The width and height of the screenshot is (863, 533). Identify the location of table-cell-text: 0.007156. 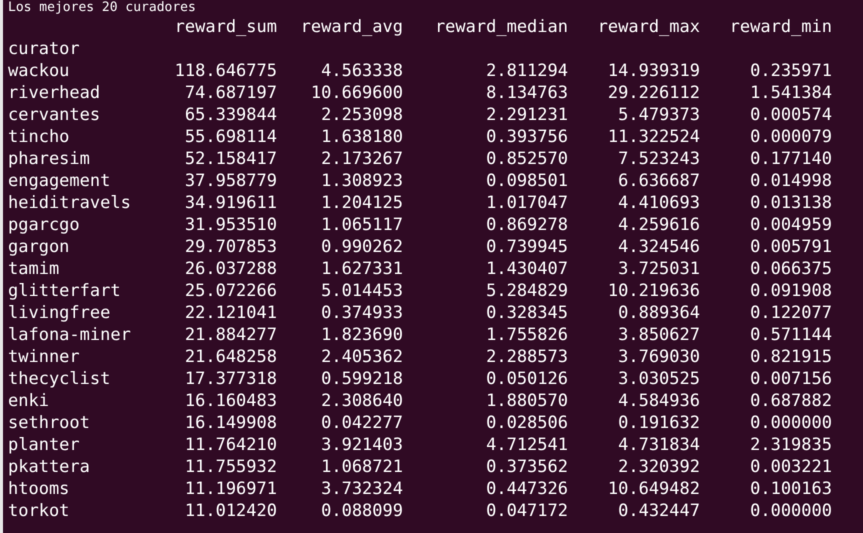
(790, 379).